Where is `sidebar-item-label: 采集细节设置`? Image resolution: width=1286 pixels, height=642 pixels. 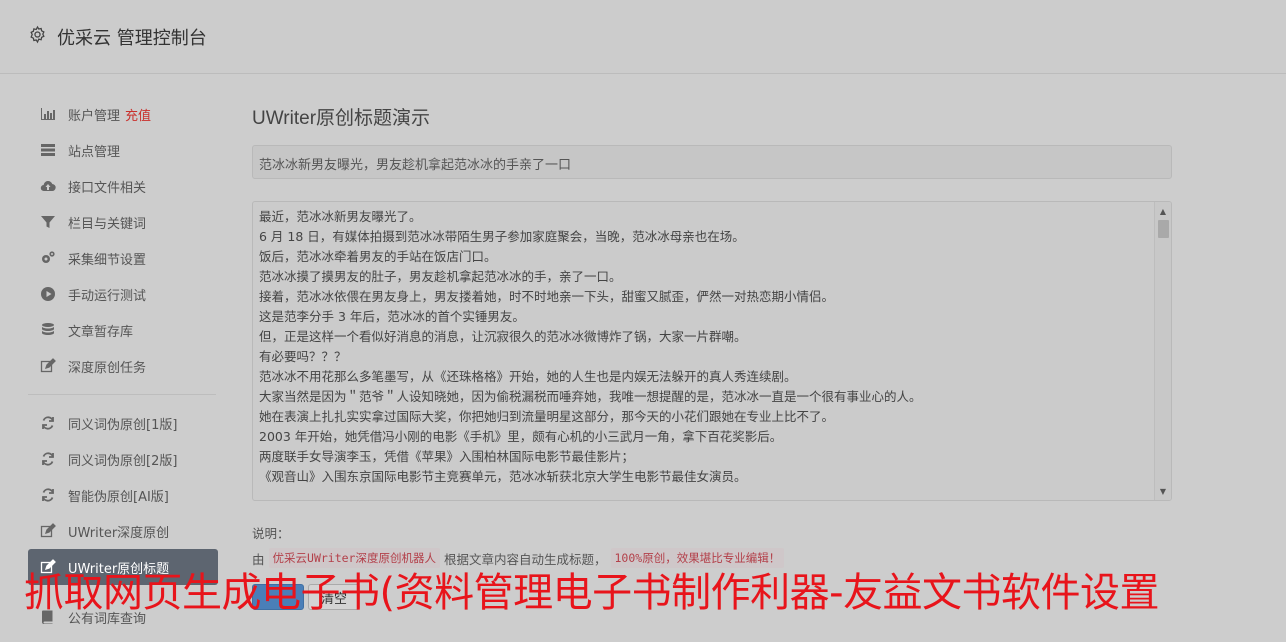 sidebar-item-label: 采集细节设置 is located at coordinates (107, 260).